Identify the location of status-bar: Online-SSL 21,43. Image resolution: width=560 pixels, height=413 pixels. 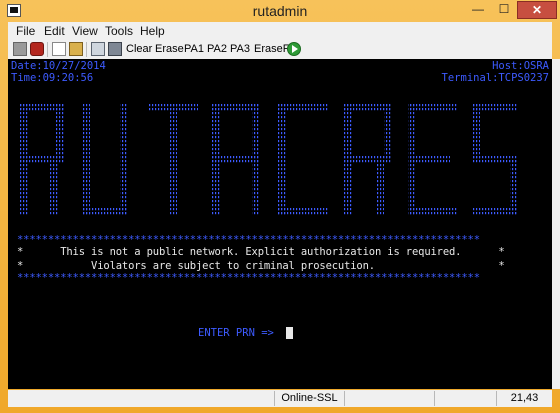
(280, 398).